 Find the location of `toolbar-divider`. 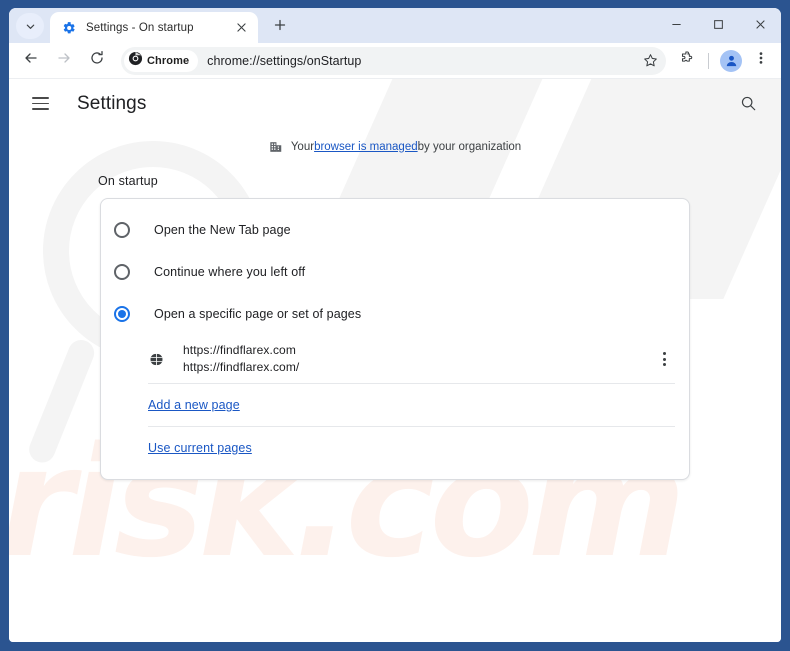

toolbar-divider is located at coordinates (708, 60).